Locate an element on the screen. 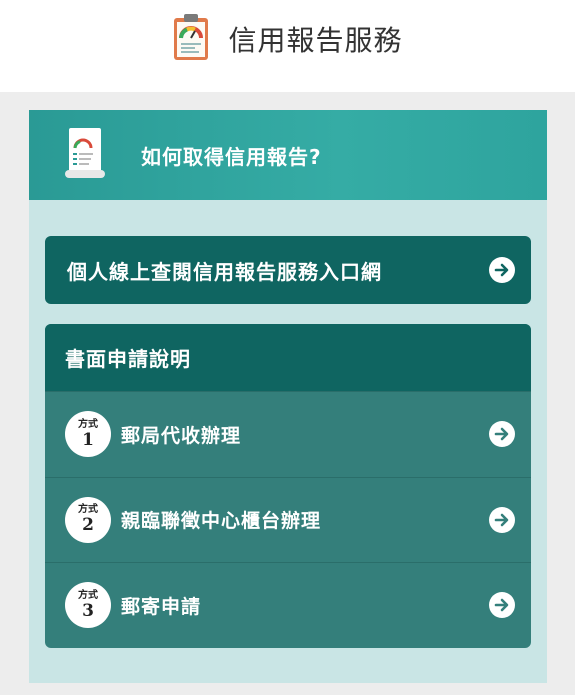 The width and height of the screenshot is (575, 695). paper-application-header: 書面申請說明 is located at coordinates (288, 357).